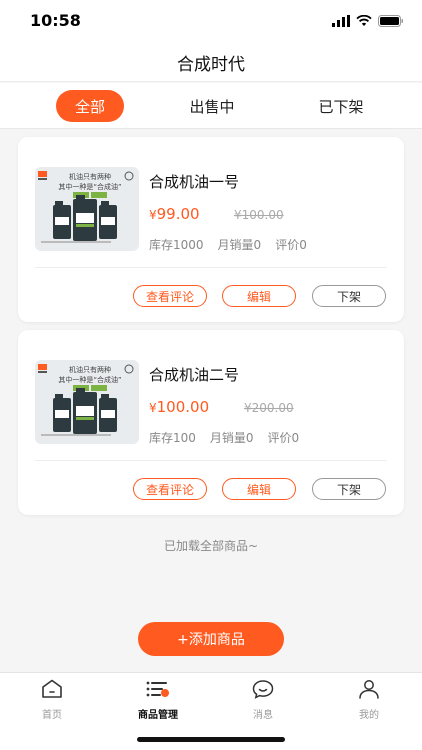  I want to click on tab-delisted: 已下架, so click(341, 106).